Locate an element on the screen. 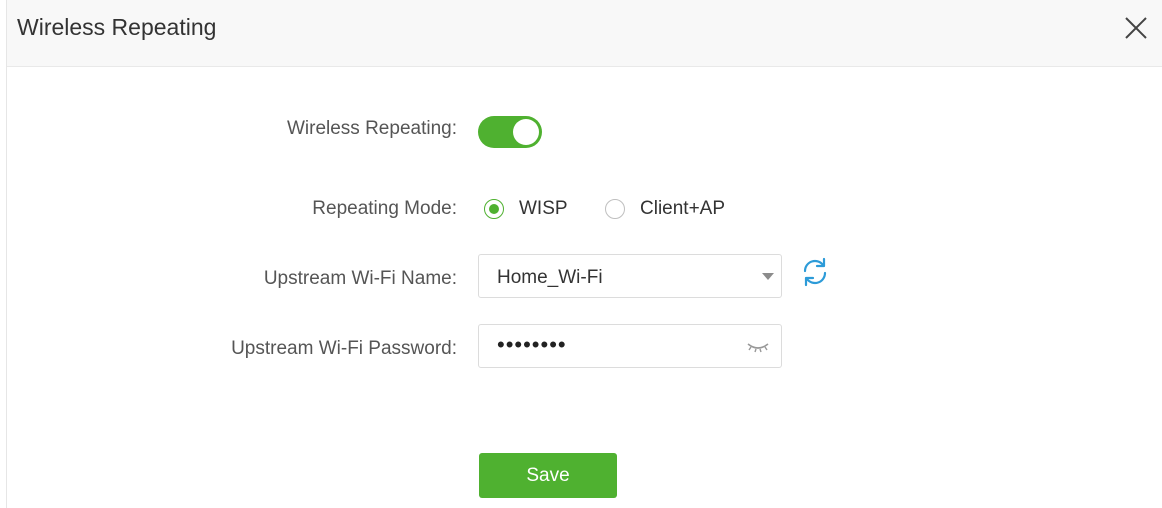  mode-option-client-ap: Client+AP is located at coordinates (665, 209).